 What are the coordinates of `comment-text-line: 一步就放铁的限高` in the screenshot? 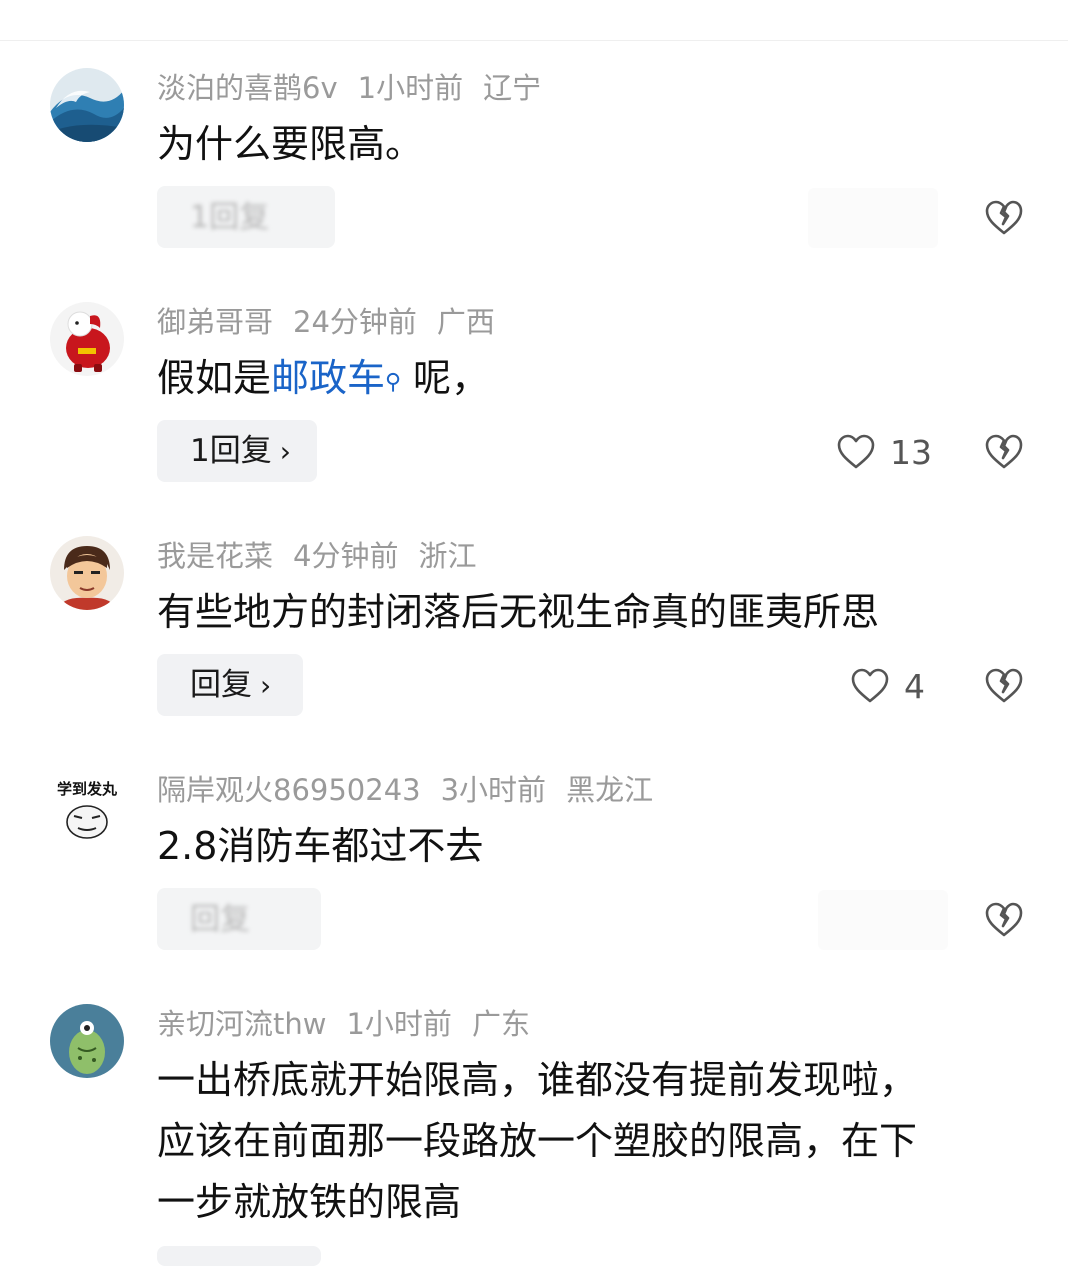 It's located at (309, 1202).